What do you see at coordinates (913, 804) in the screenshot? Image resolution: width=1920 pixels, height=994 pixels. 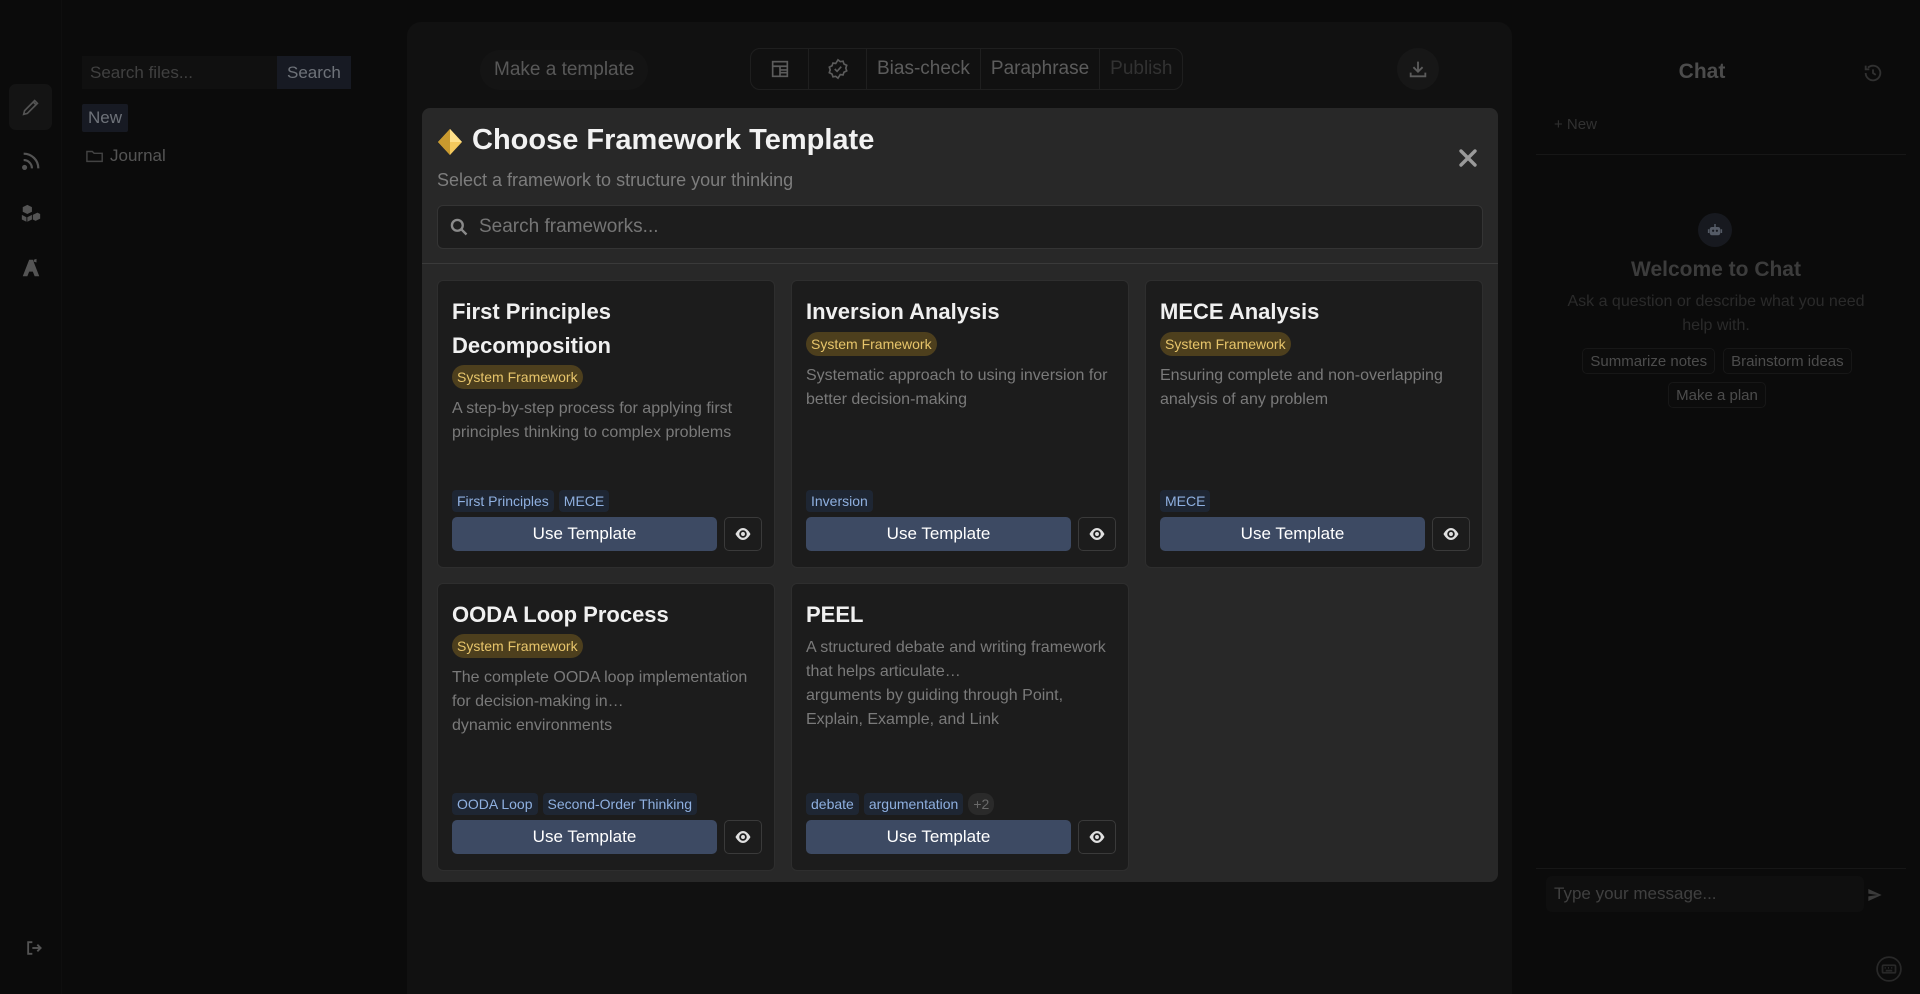 I see `tag: argumentation` at bounding box center [913, 804].